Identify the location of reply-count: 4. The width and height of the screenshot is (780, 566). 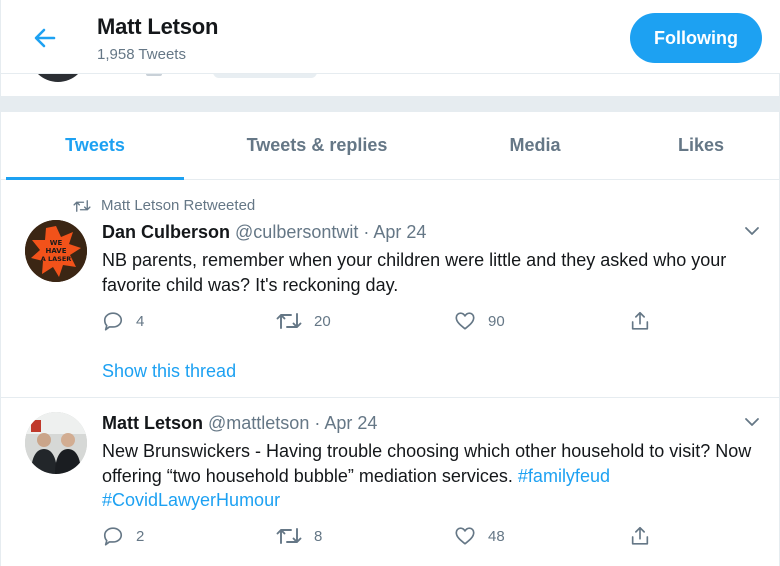
(140, 321).